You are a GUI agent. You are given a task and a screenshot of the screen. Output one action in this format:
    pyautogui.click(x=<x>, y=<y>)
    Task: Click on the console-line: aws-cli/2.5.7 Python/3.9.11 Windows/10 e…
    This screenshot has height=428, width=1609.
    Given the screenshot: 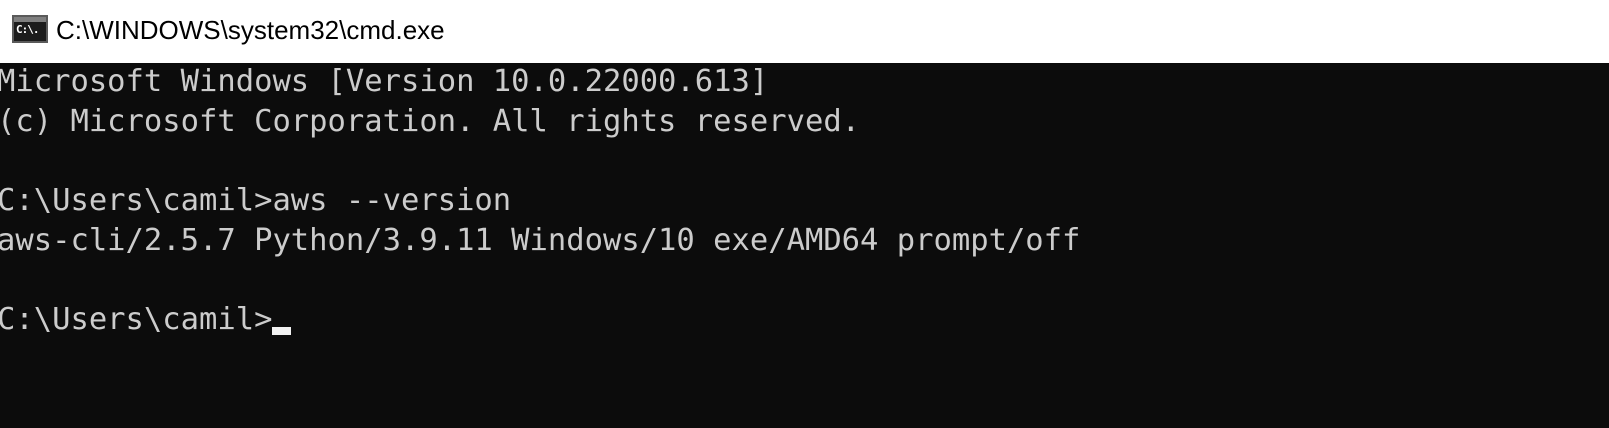 What is the action you would take?
    pyautogui.click(x=540, y=240)
    